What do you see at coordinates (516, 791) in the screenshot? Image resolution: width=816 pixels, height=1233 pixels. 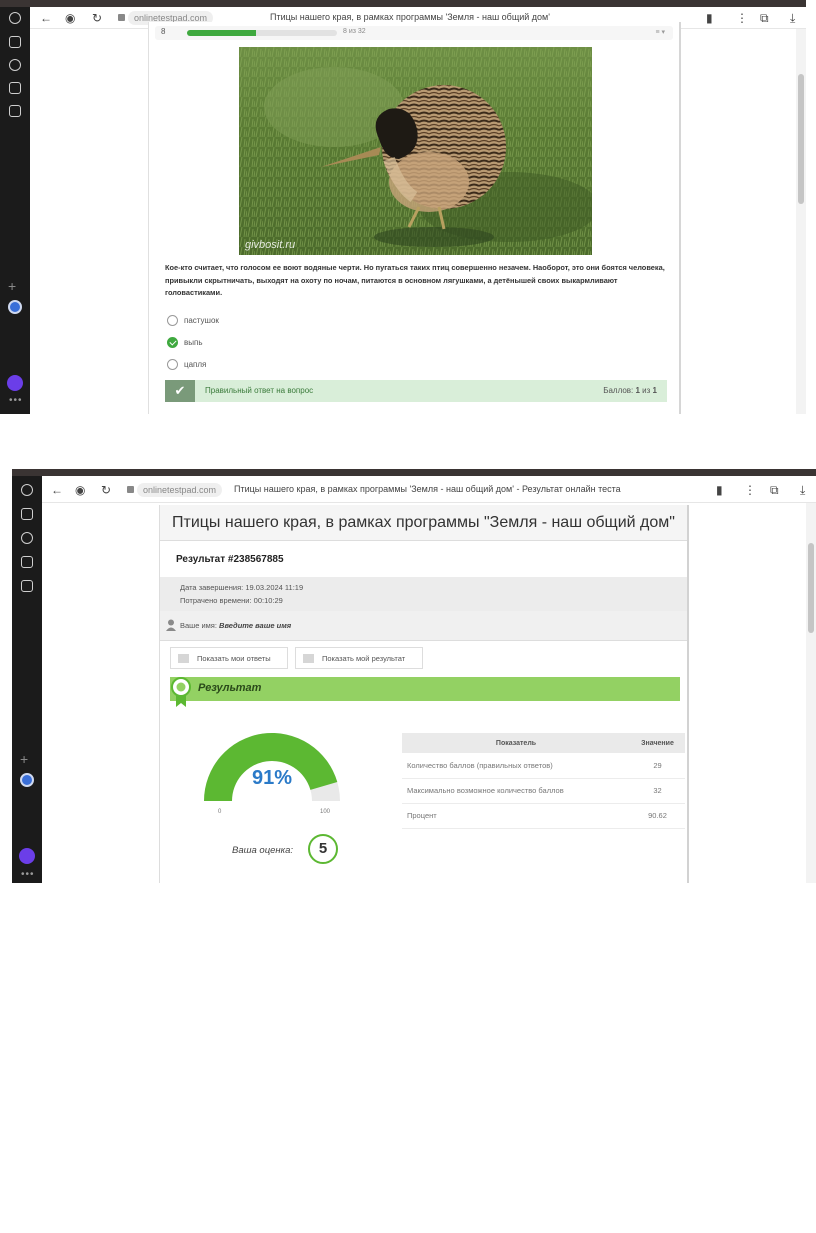 I see `row-label: Максимально возможное количество баллов` at bounding box center [516, 791].